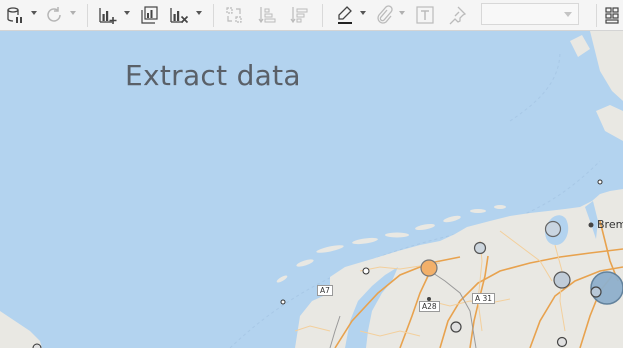 The image size is (623, 348). Describe the element at coordinates (299, 15) in the screenshot. I see `sort-descending-icon` at that location.